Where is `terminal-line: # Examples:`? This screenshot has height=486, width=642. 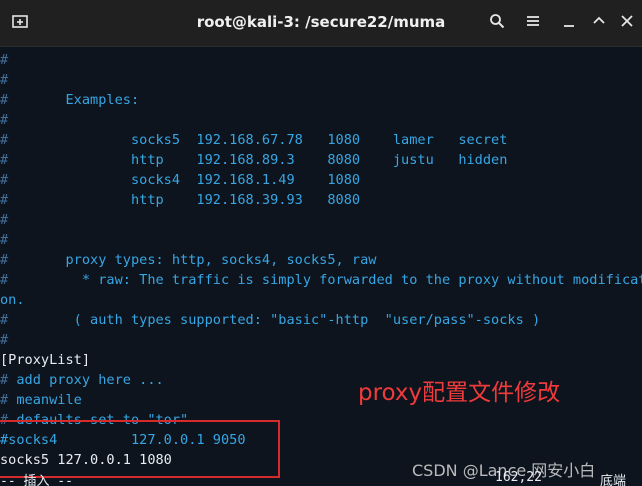 terminal-line: # Examples: is located at coordinates (70, 100).